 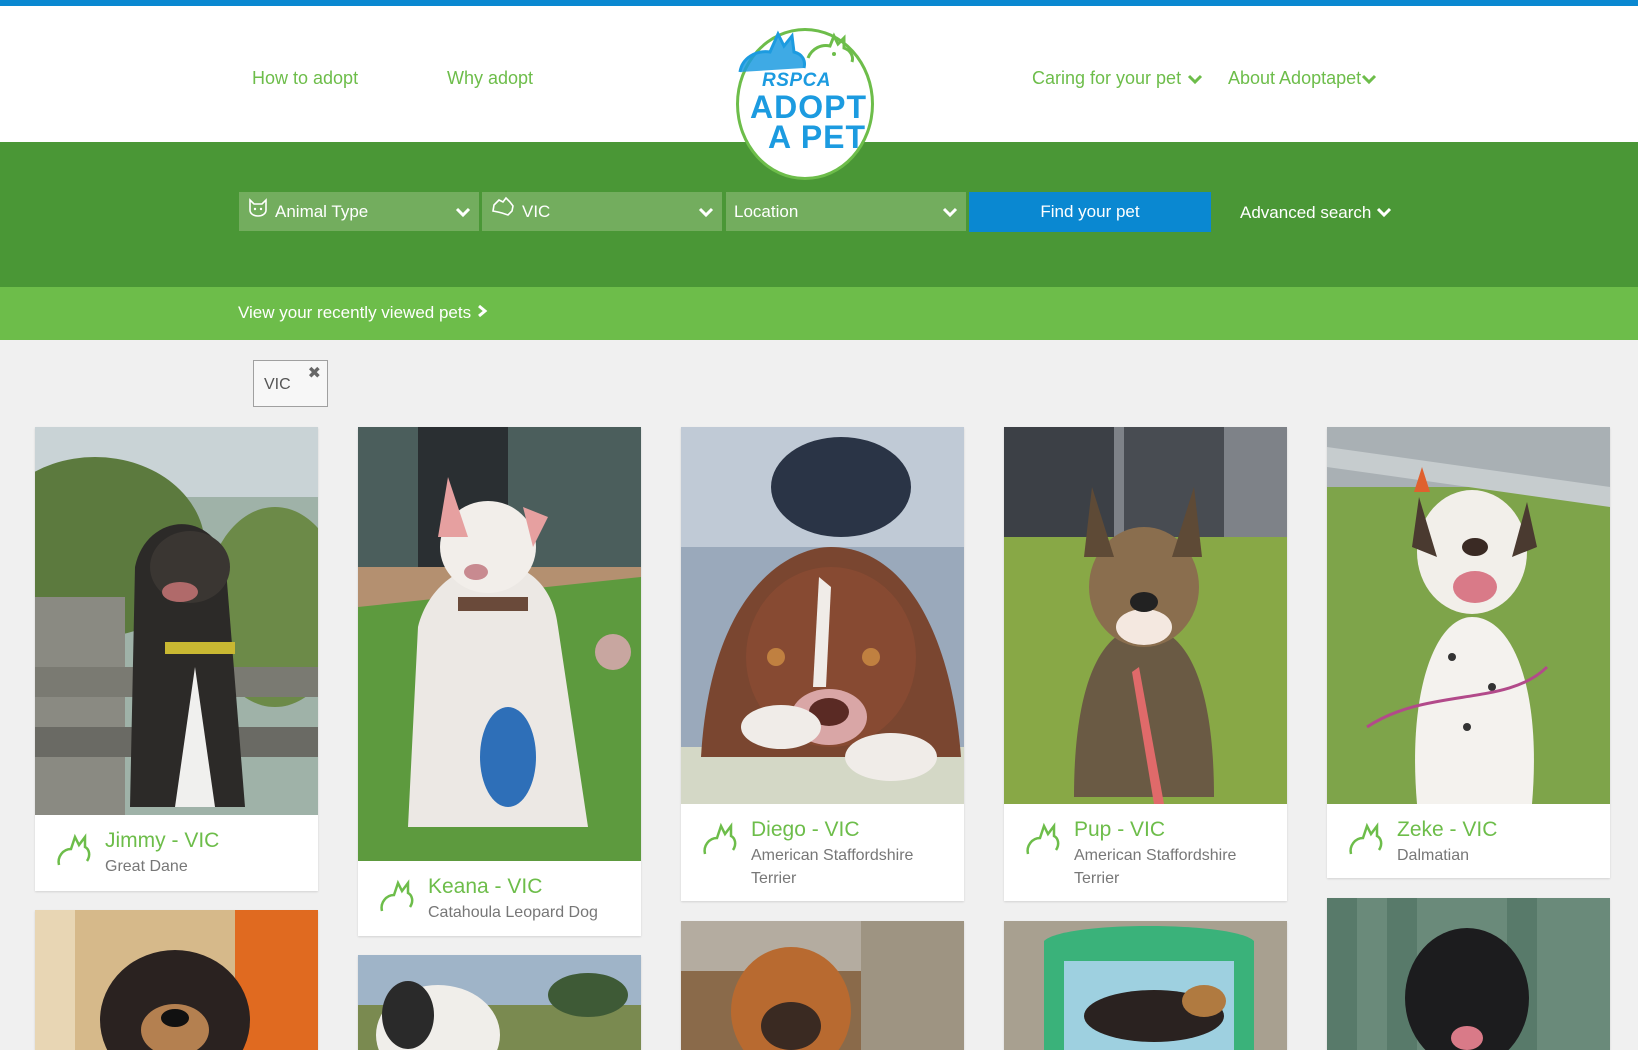 I want to click on pet-name: Pup - VIC, so click(x=1120, y=829).